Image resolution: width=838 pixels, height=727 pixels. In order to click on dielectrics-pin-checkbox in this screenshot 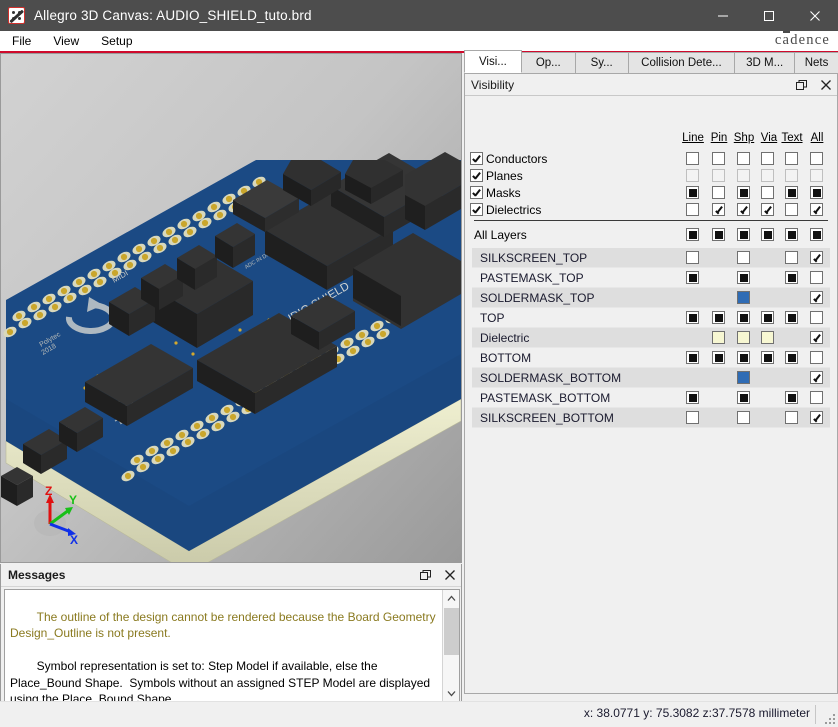, I will do `click(718, 209)`.